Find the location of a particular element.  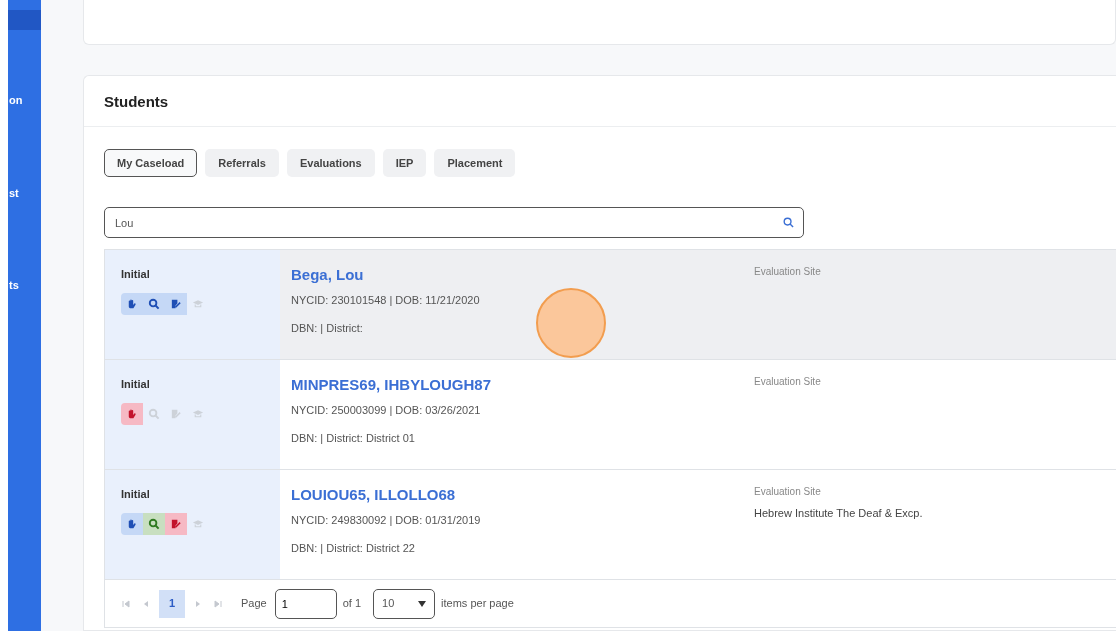

tab: IEP is located at coordinates (404, 163).